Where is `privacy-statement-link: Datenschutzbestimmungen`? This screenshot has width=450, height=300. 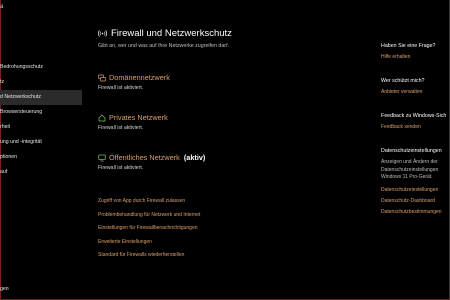 privacy-statement-link: Datenschutzbestimmungen is located at coordinates (415, 212).